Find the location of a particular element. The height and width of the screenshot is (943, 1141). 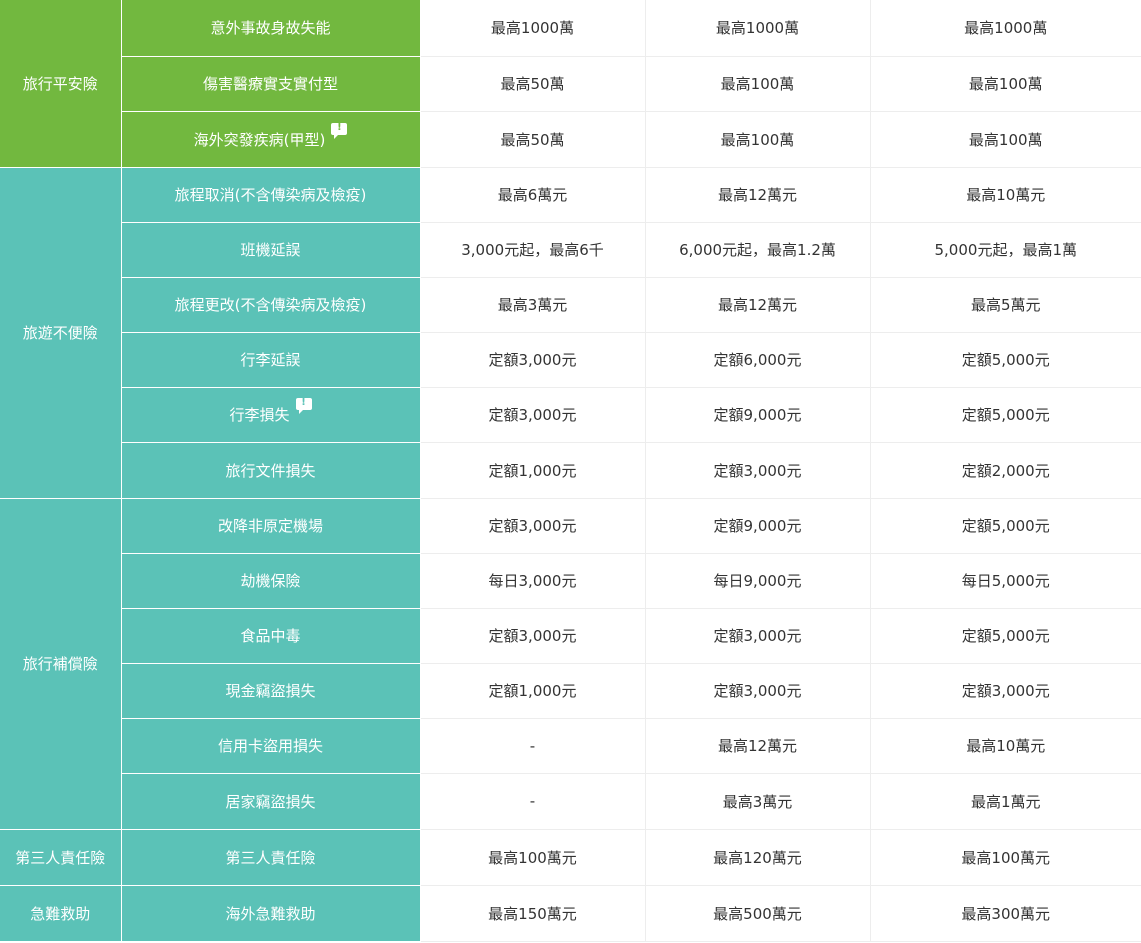

plan-value-cell: 最高120萬元 is located at coordinates (758, 857).